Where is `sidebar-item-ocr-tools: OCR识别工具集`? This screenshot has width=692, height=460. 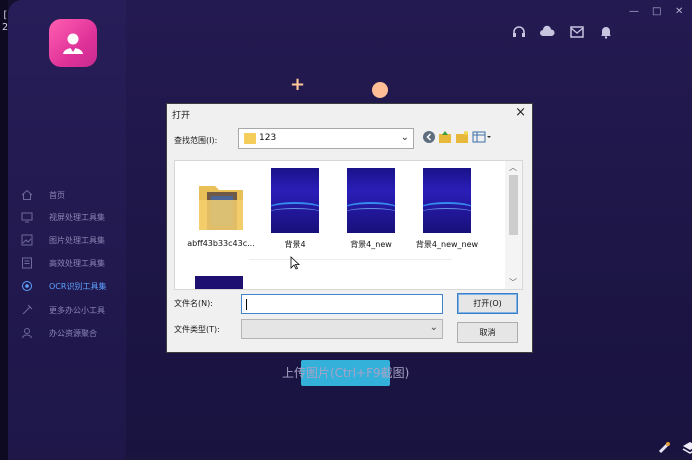 sidebar-item-ocr-tools: OCR识别工具集 is located at coordinates (67, 286).